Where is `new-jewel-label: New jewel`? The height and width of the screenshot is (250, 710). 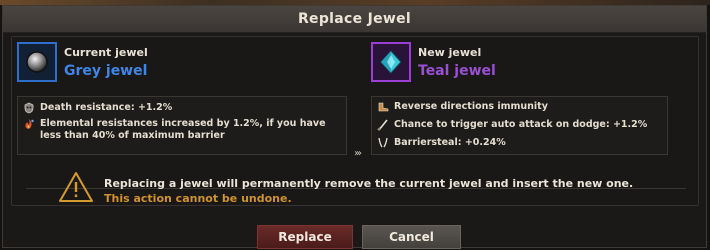
new-jewel-label: New jewel is located at coordinates (450, 52).